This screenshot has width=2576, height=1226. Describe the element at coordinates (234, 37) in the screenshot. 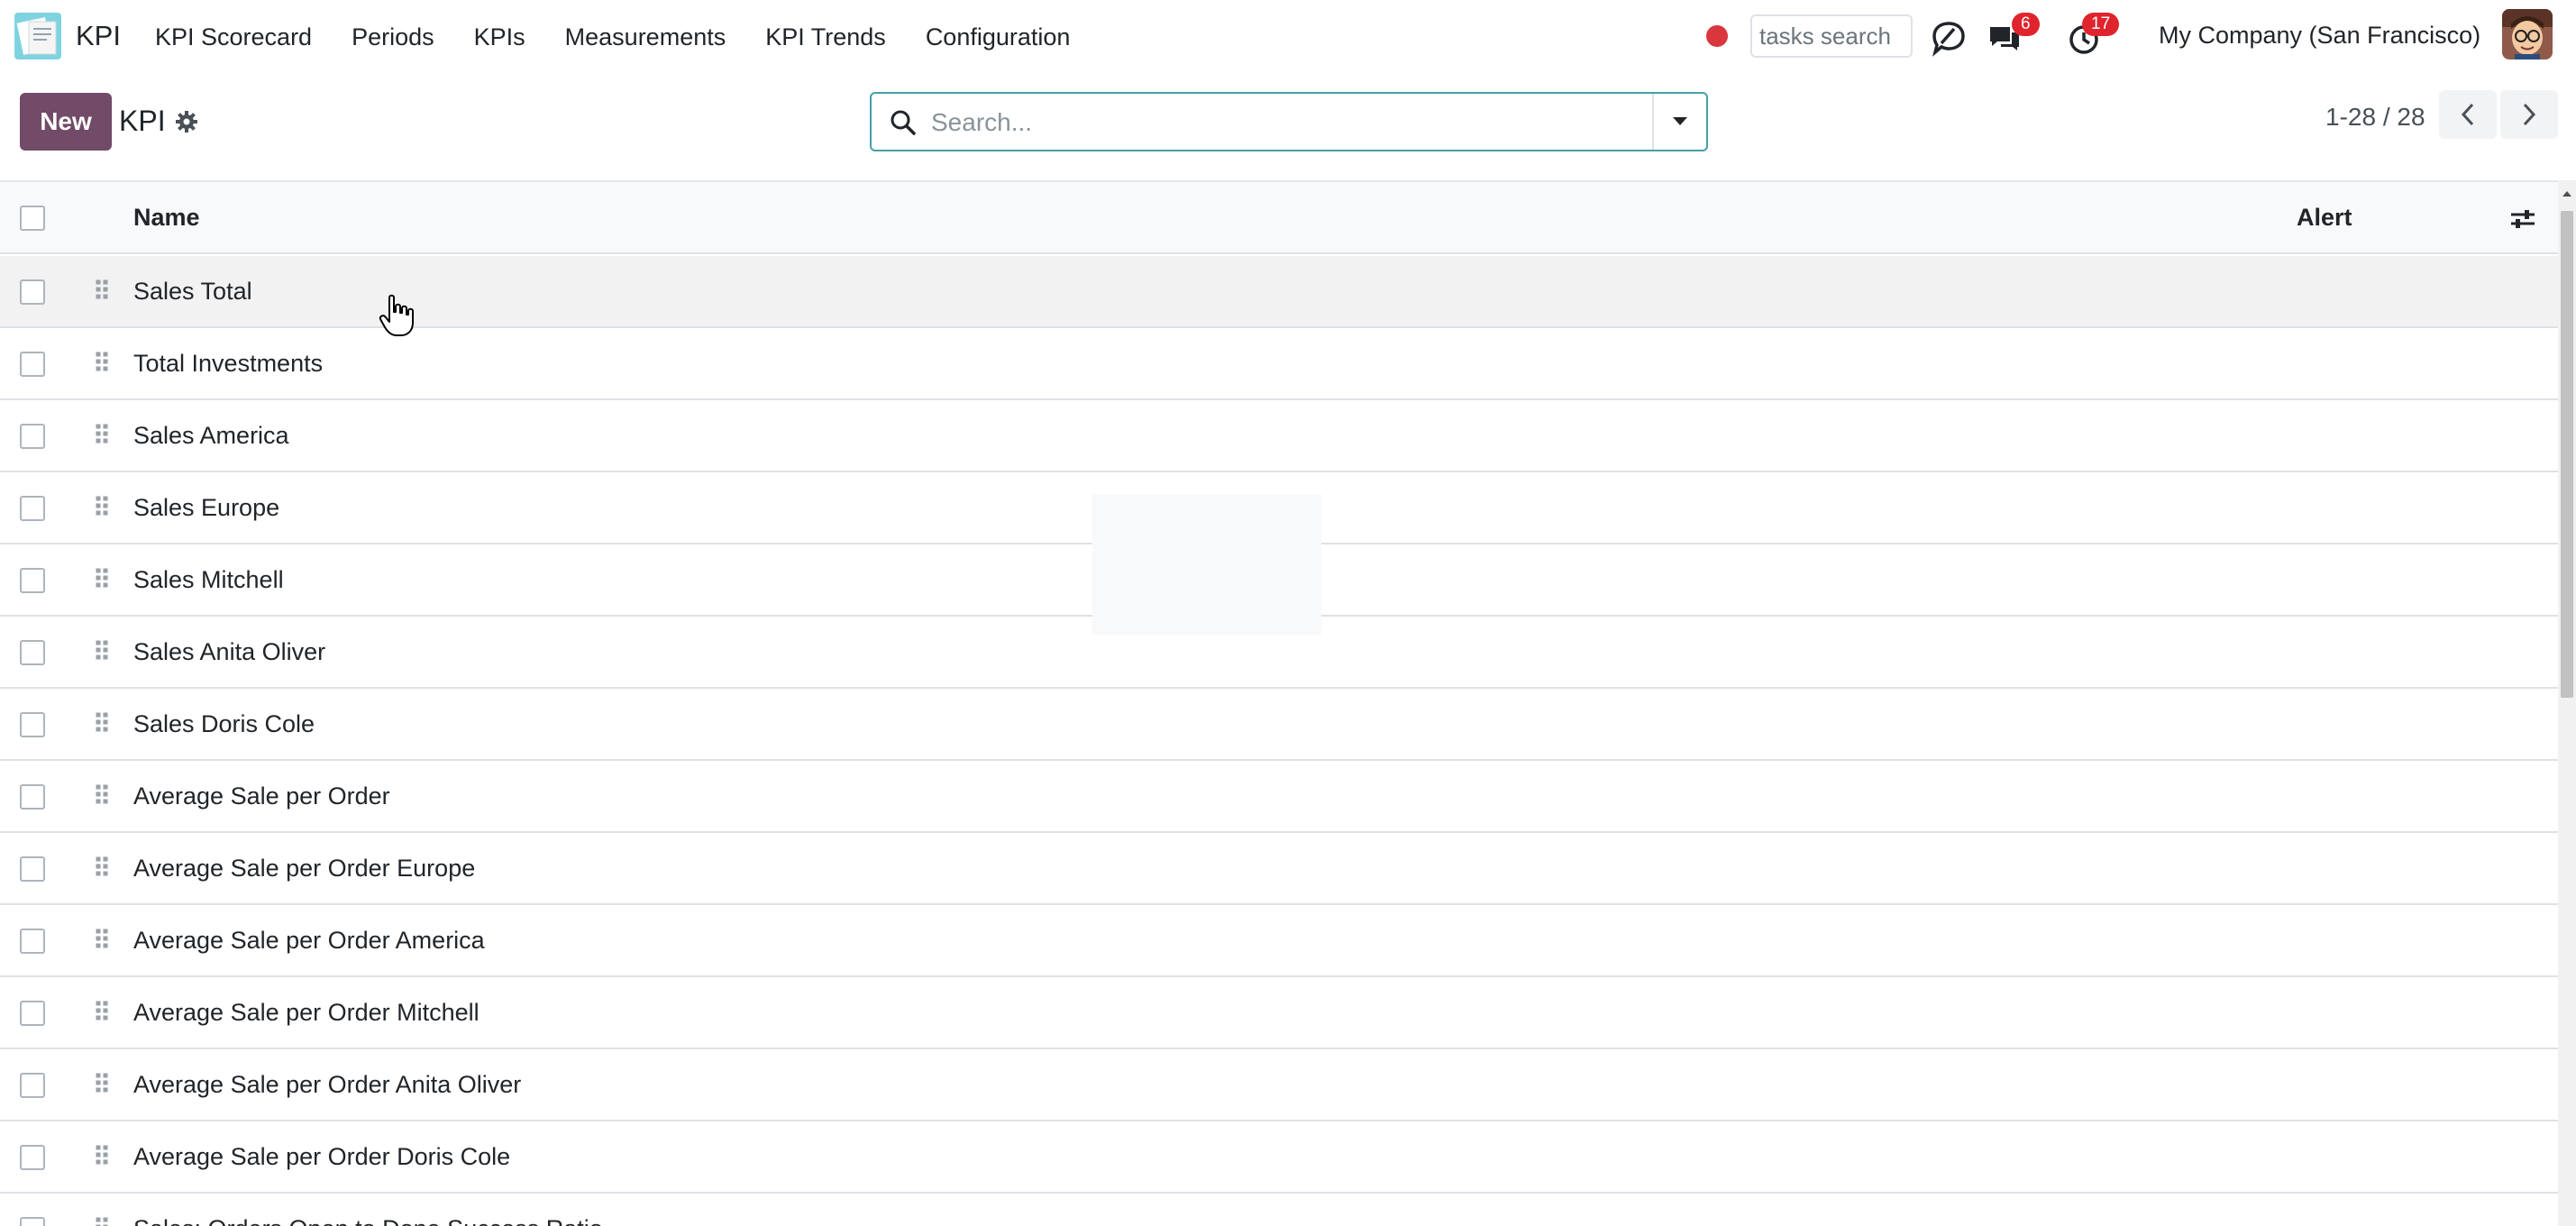

I see `menu-kpi-scorecard: KPI Scorecard` at that location.